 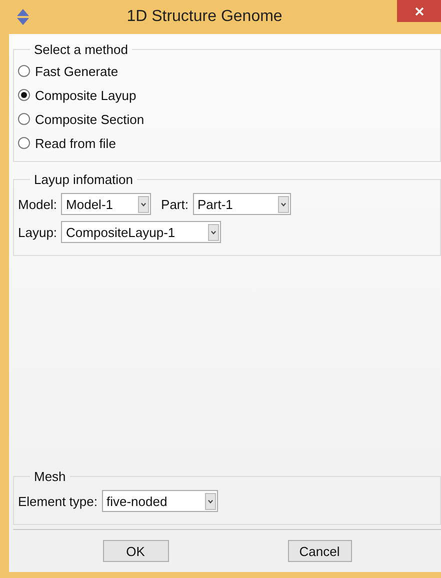 What do you see at coordinates (38, 232) in the screenshot?
I see `field-label: Layup:` at bounding box center [38, 232].